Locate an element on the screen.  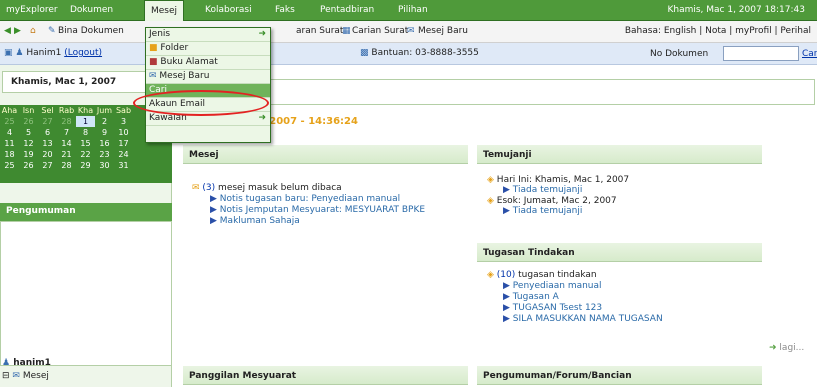
tugasan-link: ▶ Penyediaan manual is located at coordinates (552, 286).